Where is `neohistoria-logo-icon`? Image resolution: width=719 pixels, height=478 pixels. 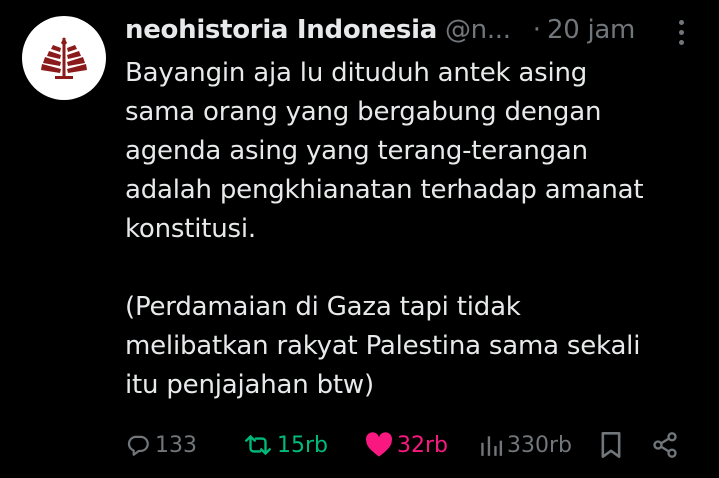
neohistoria-logo-icon is located at coordinates (64, 58).